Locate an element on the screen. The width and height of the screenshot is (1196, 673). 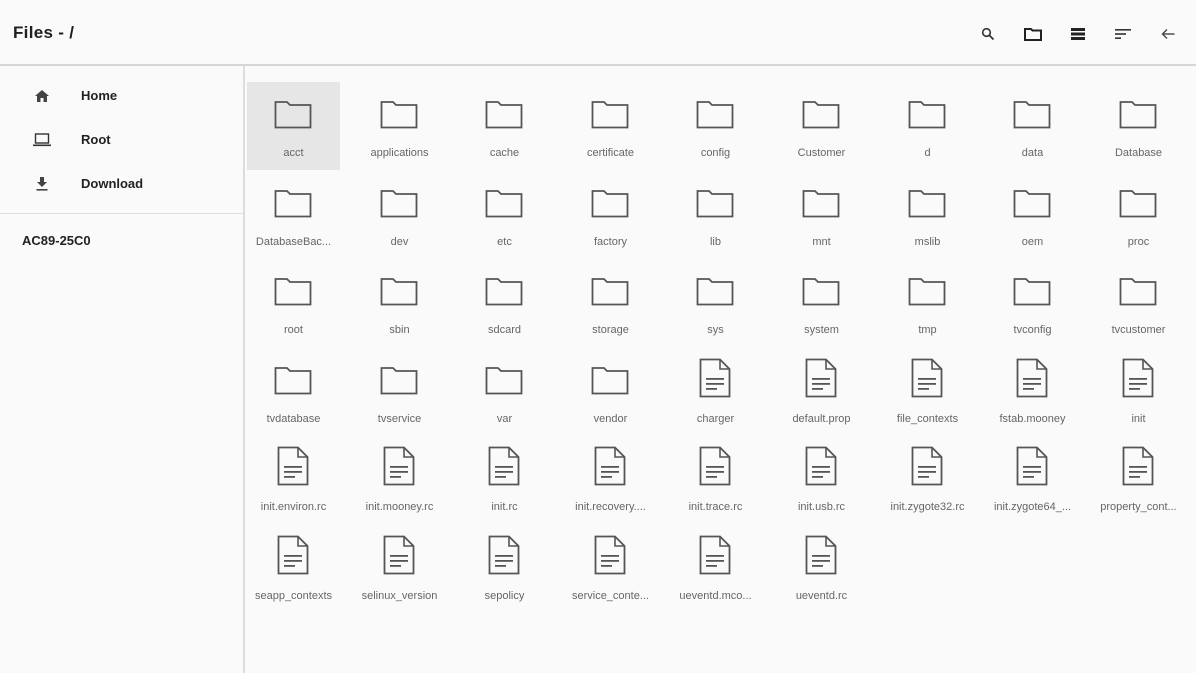
folder-item: storage is located at coordinates (610, 303).